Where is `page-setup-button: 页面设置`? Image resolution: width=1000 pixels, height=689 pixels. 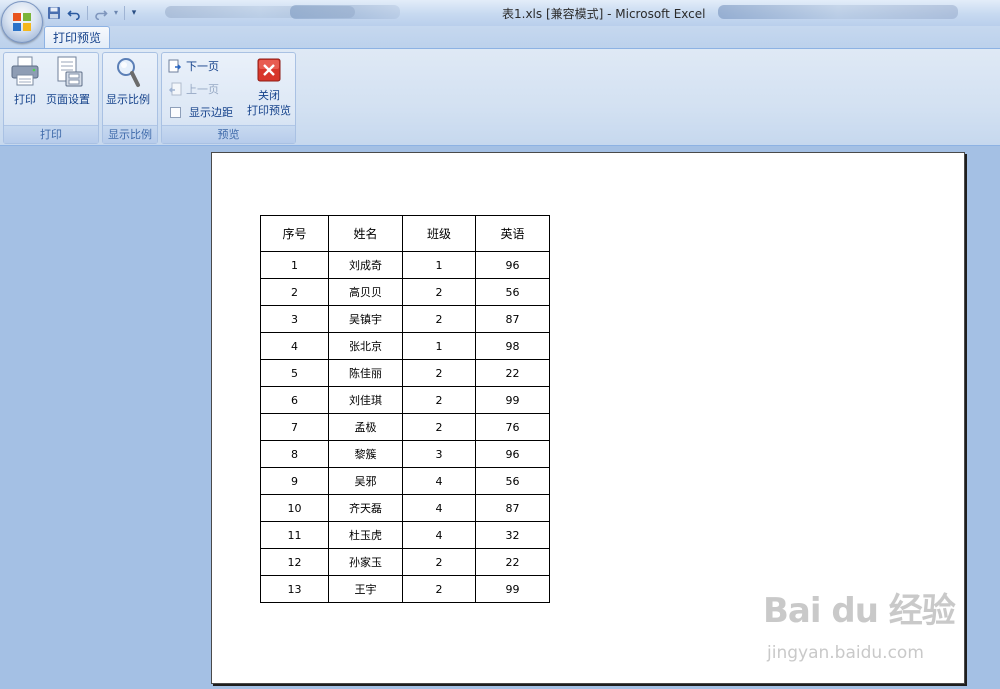
page-setup-button: 页面设置 is located at coordinates (68, 81).